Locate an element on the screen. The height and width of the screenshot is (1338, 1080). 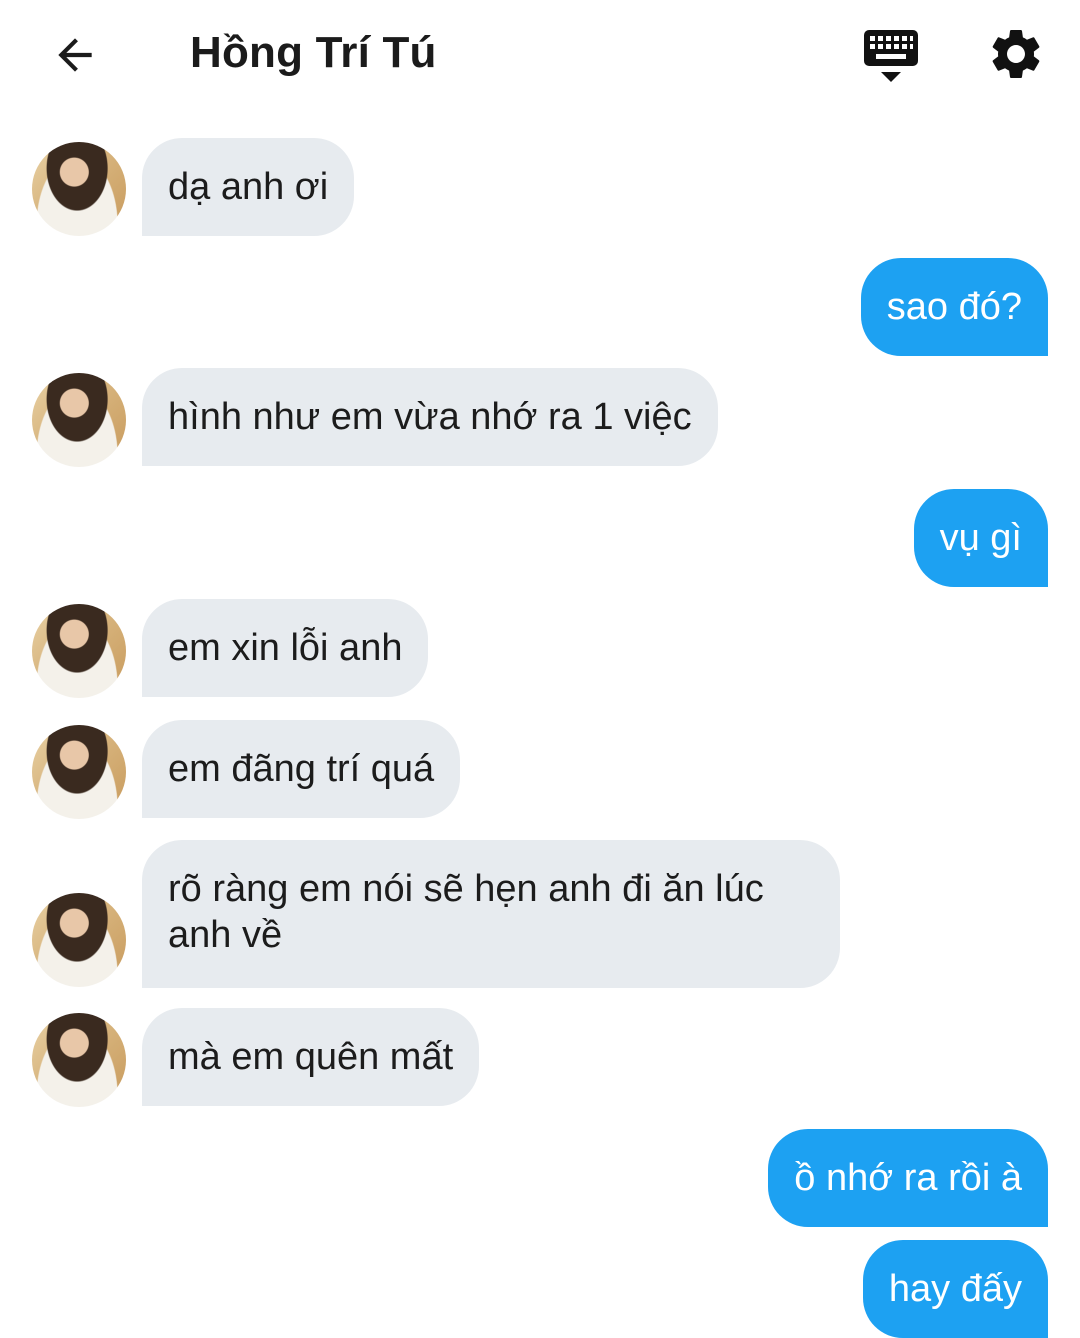
outgoing-message: hay đấy is located at coordinates (955, 1289).